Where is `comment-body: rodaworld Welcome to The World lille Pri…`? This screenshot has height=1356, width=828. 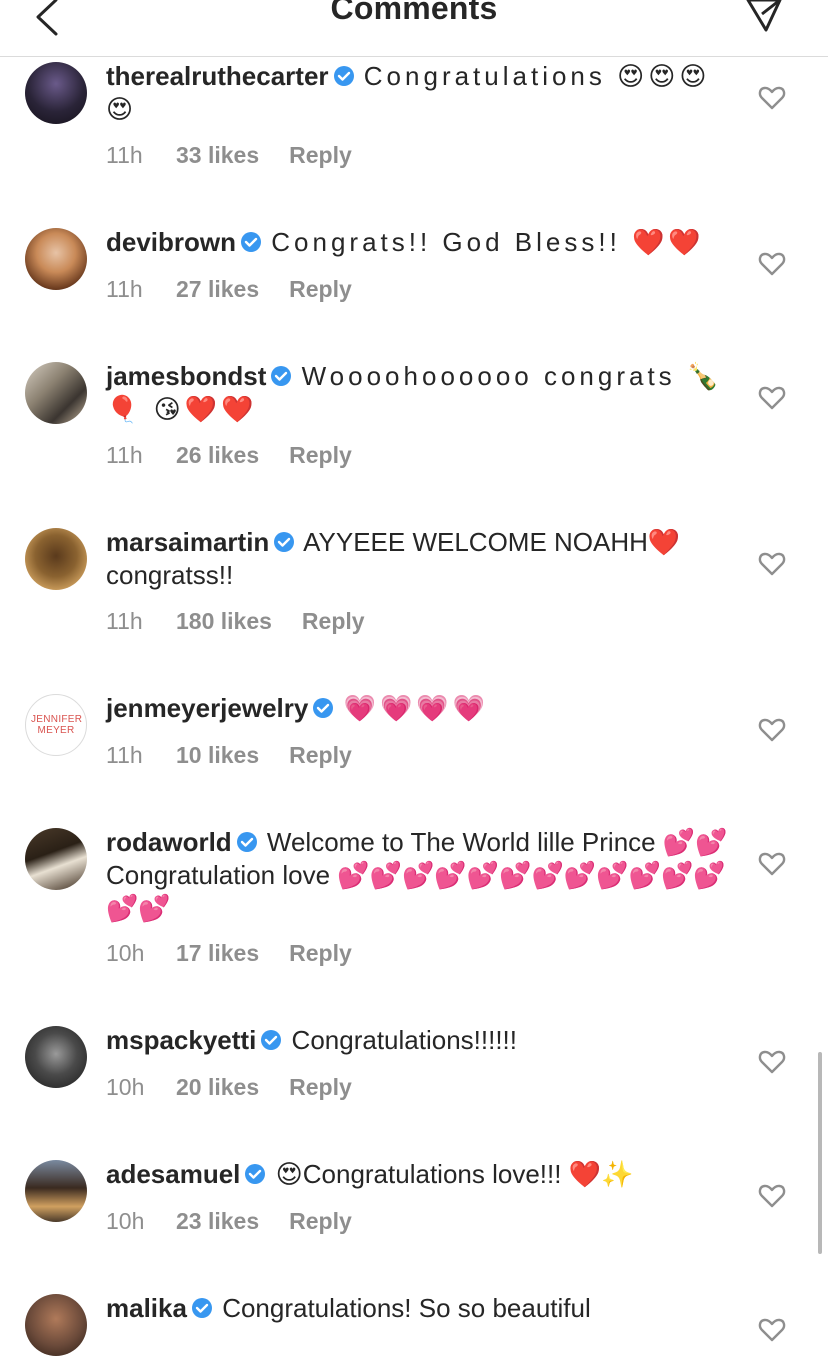 comment-body: rodaworld Welcome to The World lille Pri… is located at coordinates (421, 875).